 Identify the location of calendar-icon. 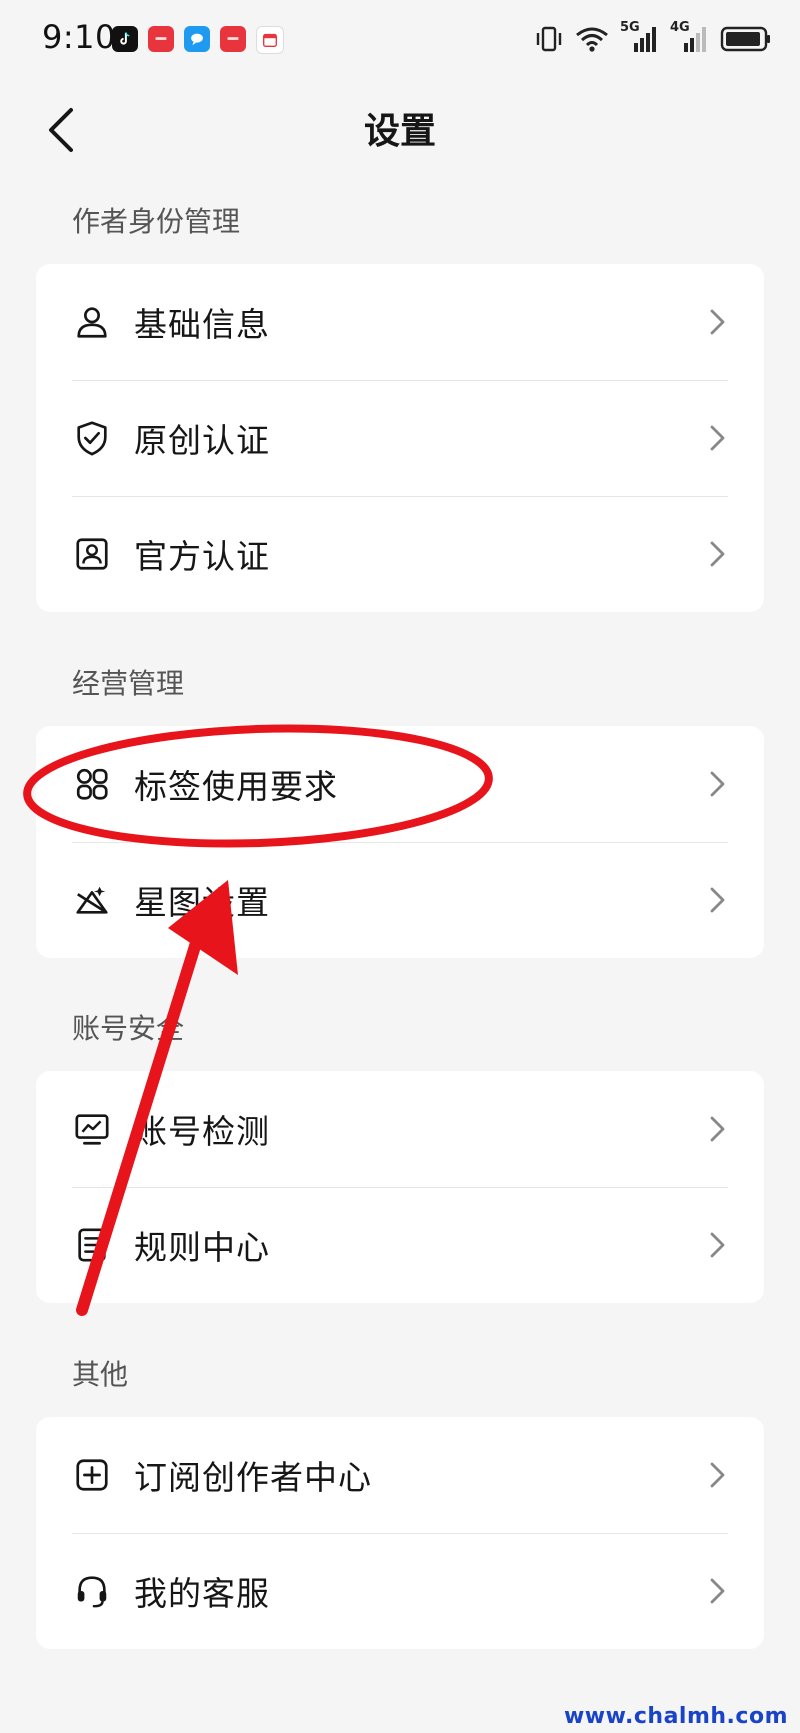
(270, 40).